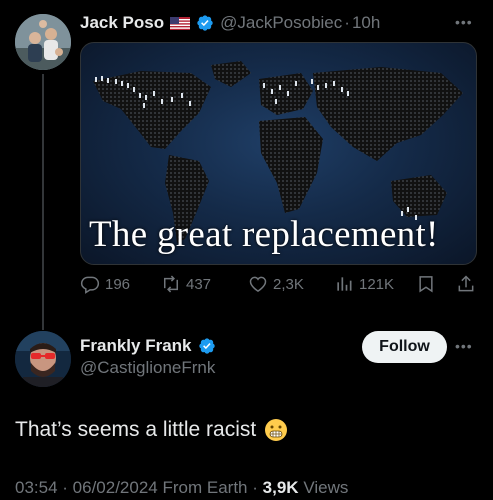 Image resolution: width=493 pixels, height=500 pixels. I want to click on tweet-time: 03:54, so click(36, 487).